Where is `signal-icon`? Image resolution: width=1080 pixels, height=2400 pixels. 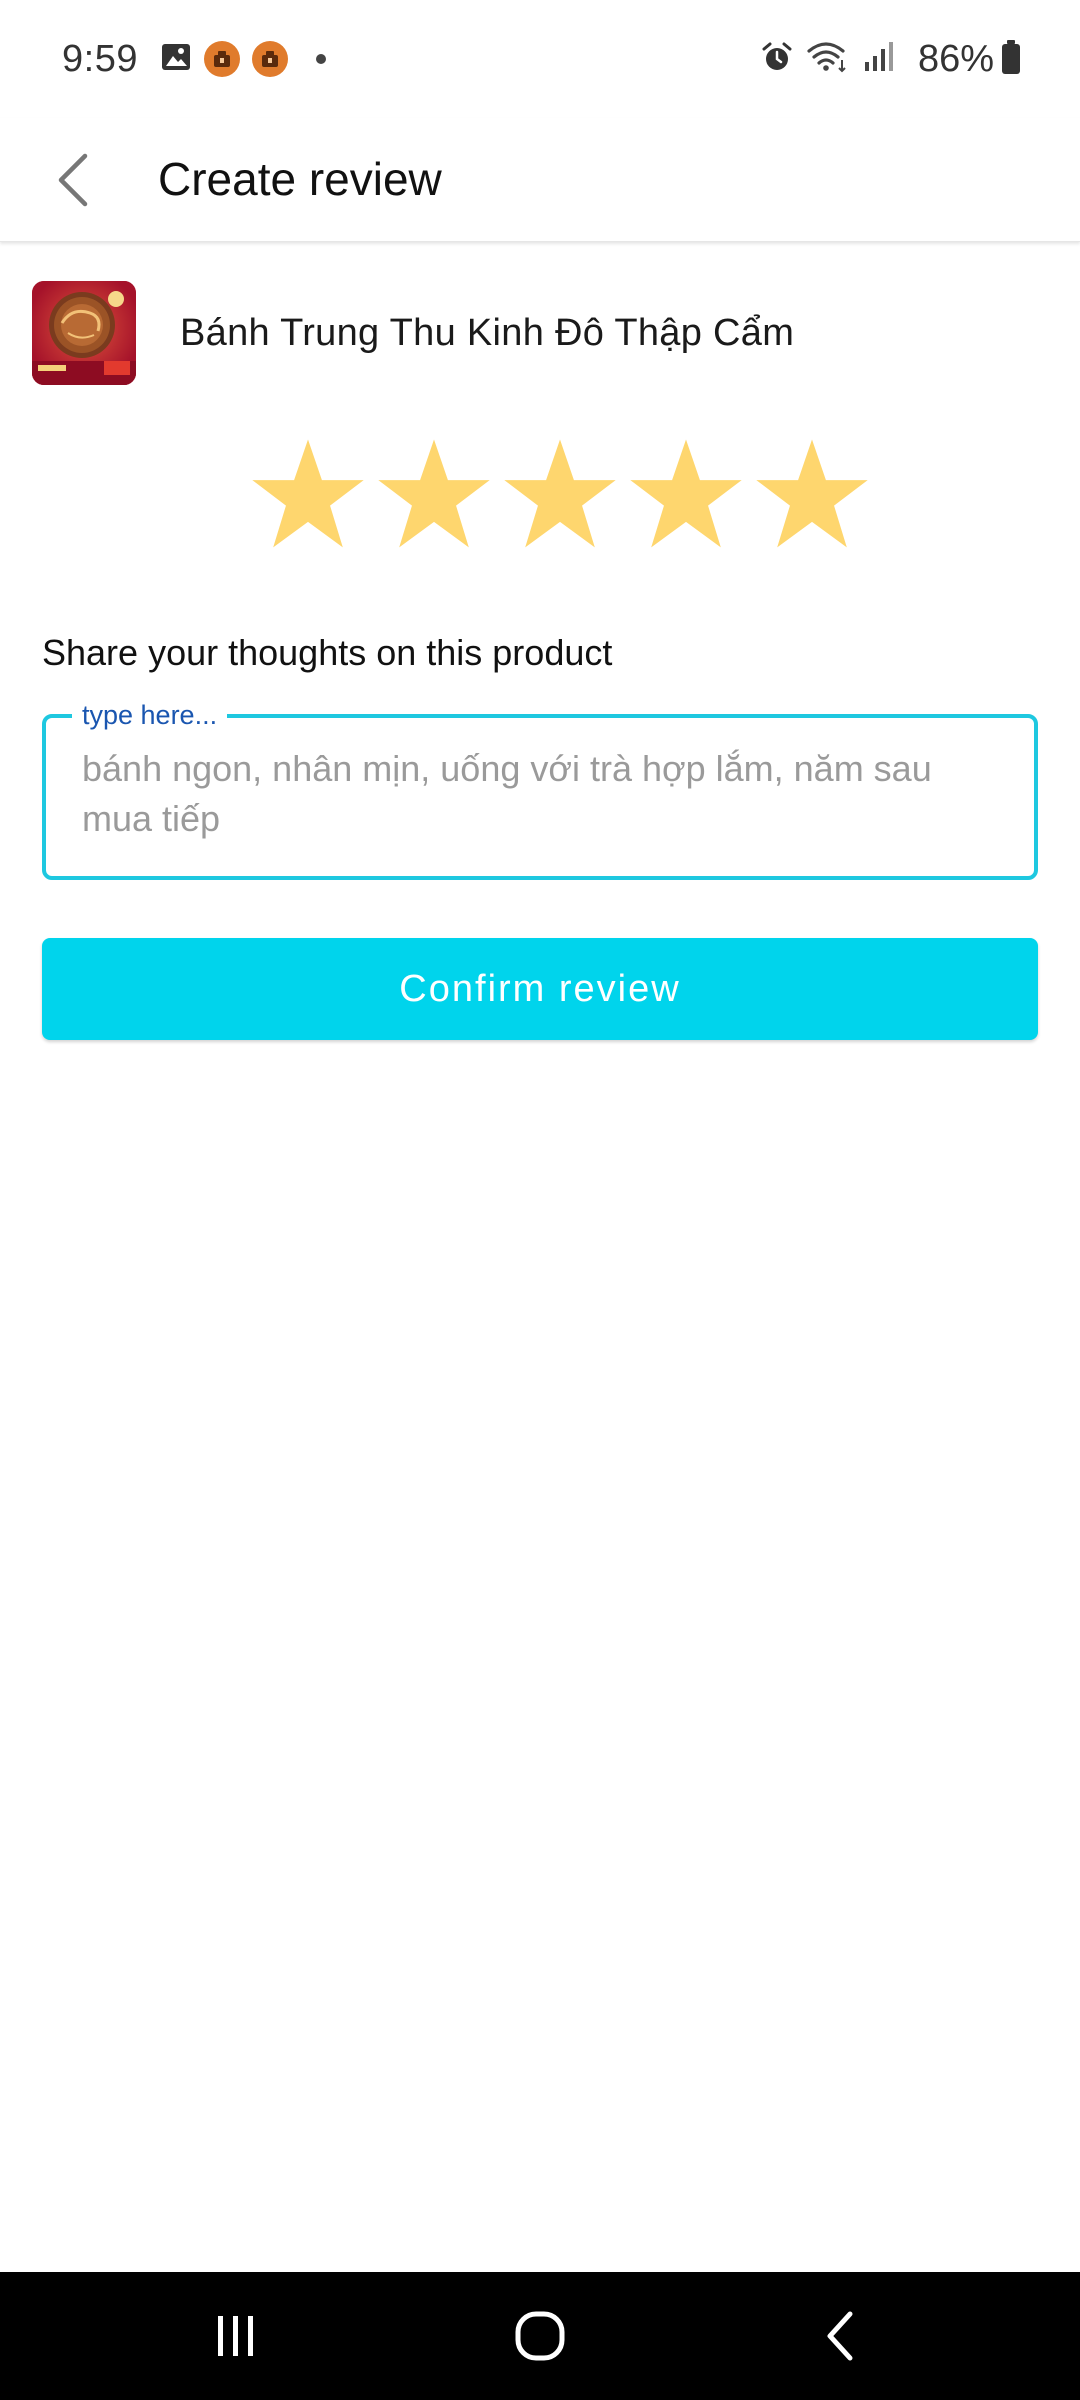 signal-icon is located at coordinates (879, 59).